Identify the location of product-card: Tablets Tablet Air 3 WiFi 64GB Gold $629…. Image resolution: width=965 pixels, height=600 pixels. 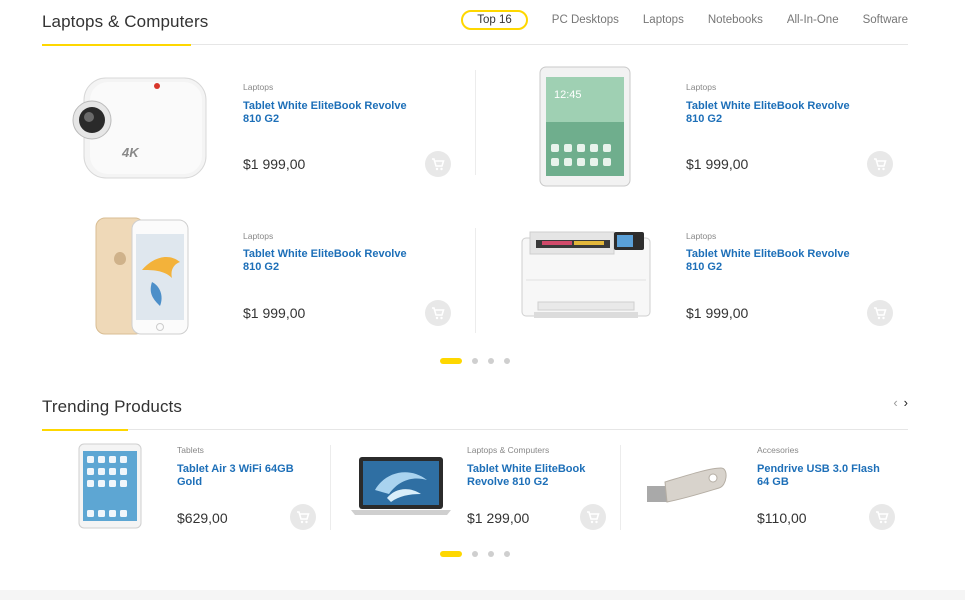
(192, 487).